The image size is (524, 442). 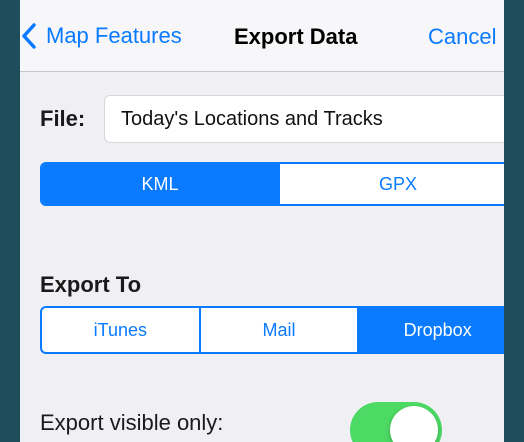 I want to click on page-title: Export Data, so click(x=296, y=36).